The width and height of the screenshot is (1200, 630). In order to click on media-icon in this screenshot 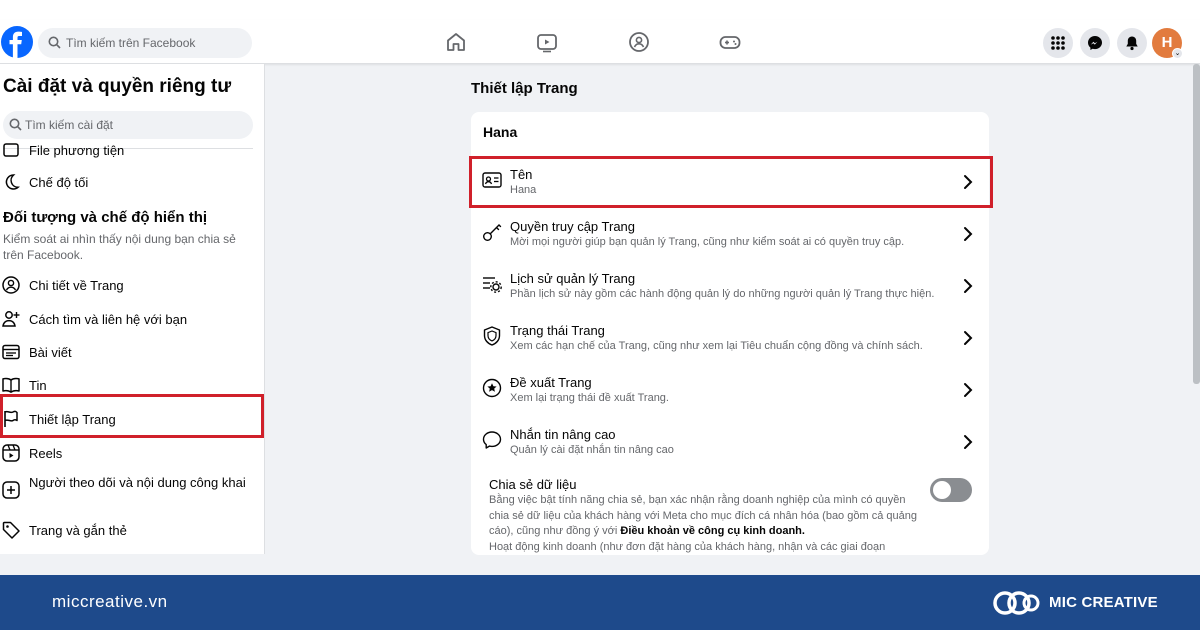, I will do `click(11, 150)`.